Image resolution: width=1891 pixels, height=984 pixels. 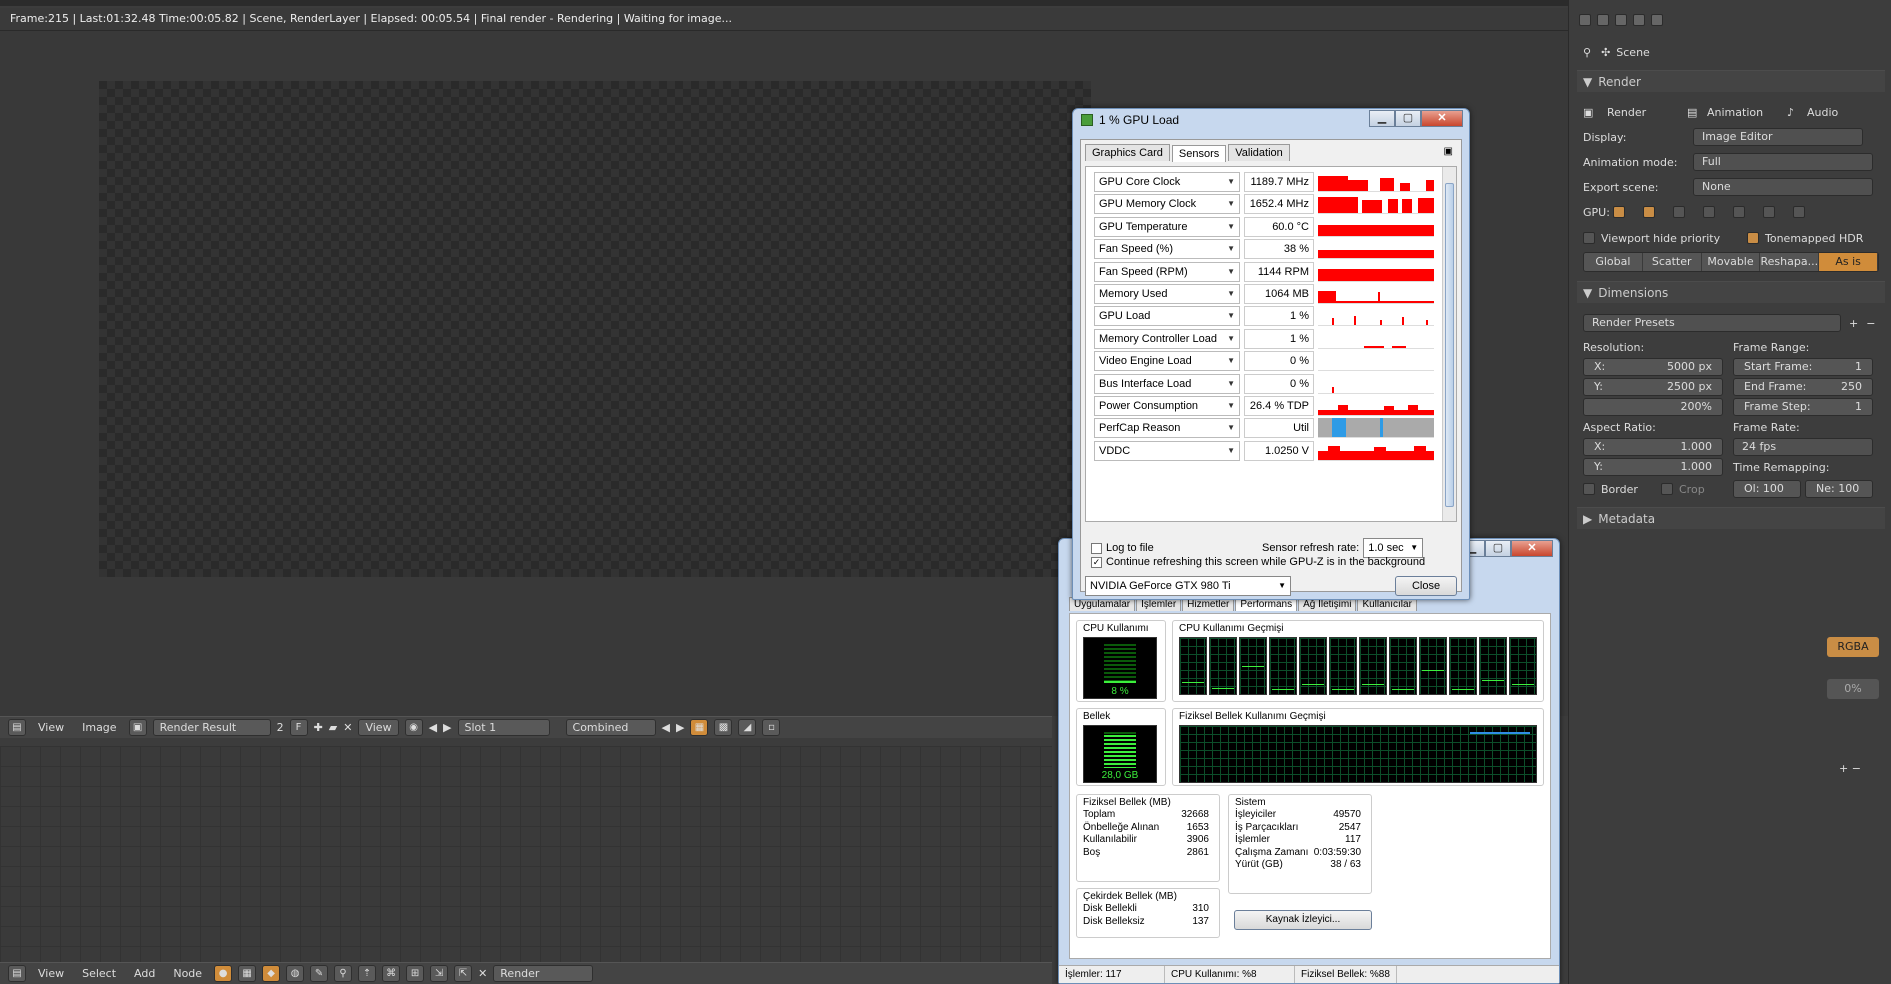 What do you see at coordinates (1839, 489) in the screenshot?
I see `time-remap-new-field: Ne: 100` at bounding box center [1839, 489].